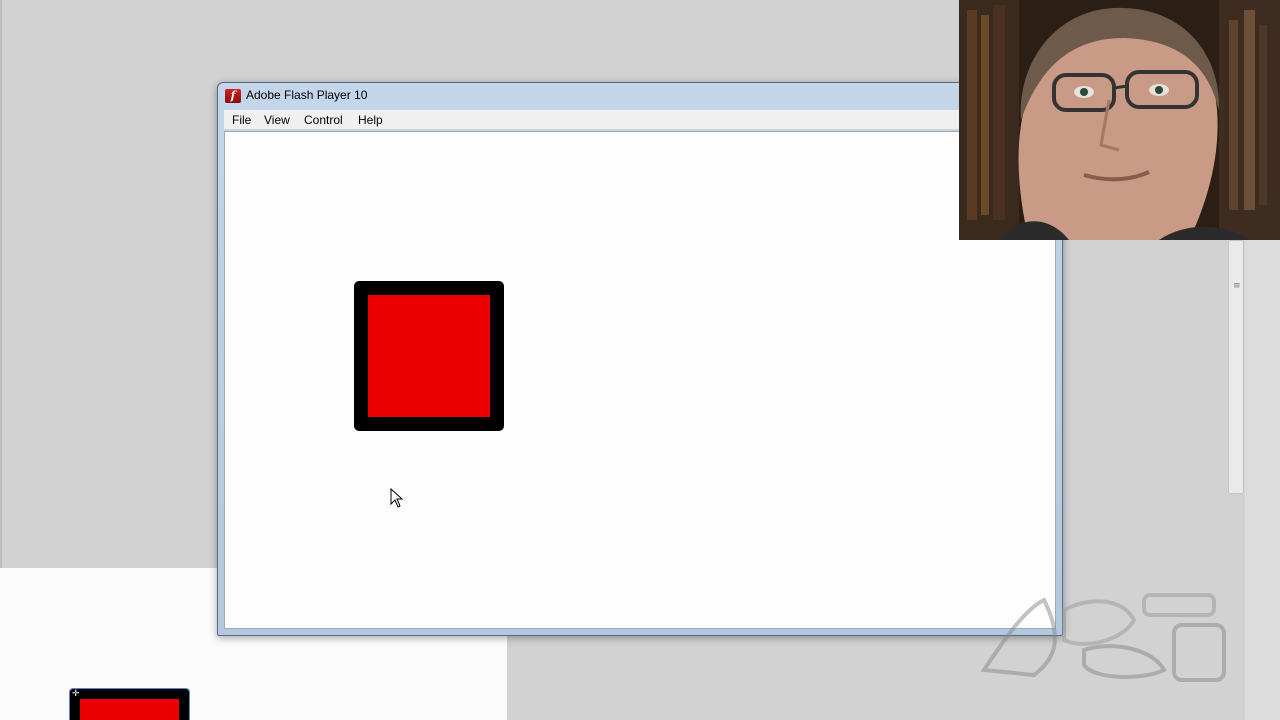 This screenshot has width=1280, height=720. What do you see at coordinates (307, 95) in the screenshot?
I see `window-title: Adobe Flash Player 10` at bounding box center [307, 95].